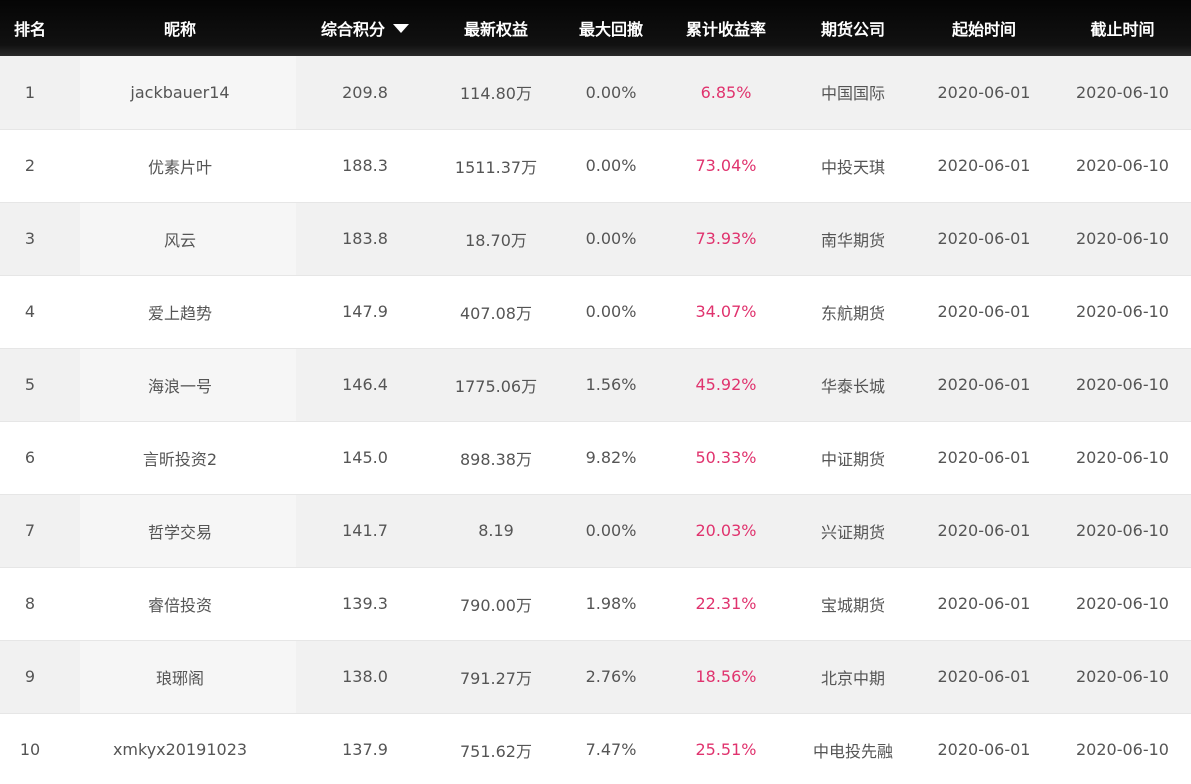  What do you see at coordinates (30, 603) in the screenshot?
I see `cell-rank: 8` at bounding box center [30, 603].